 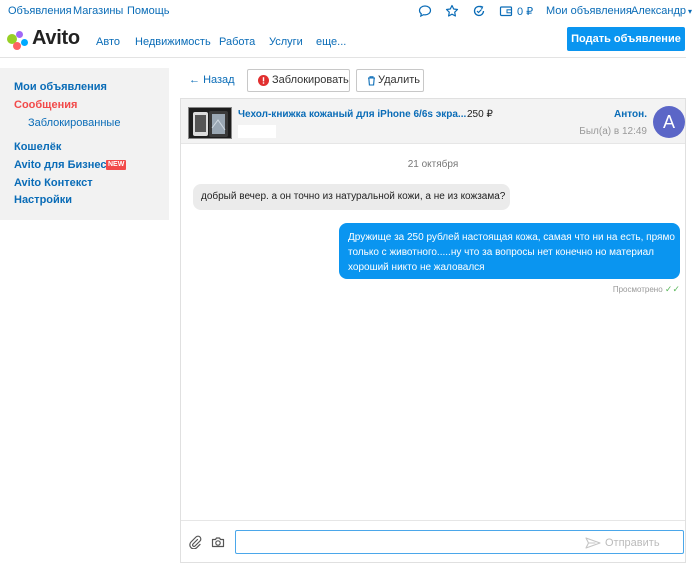 I want to click on send-button: Отправить, so click(x=622, y=543).